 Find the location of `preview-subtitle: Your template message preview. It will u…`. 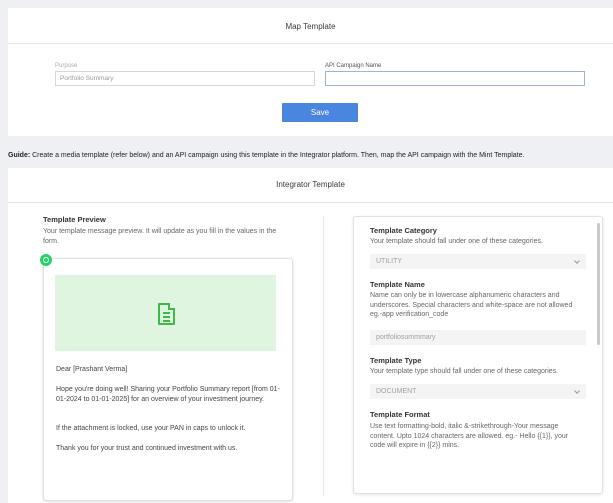

preview-subtitle: Your template message preview. It will u… is located at coordinates (160, 236).